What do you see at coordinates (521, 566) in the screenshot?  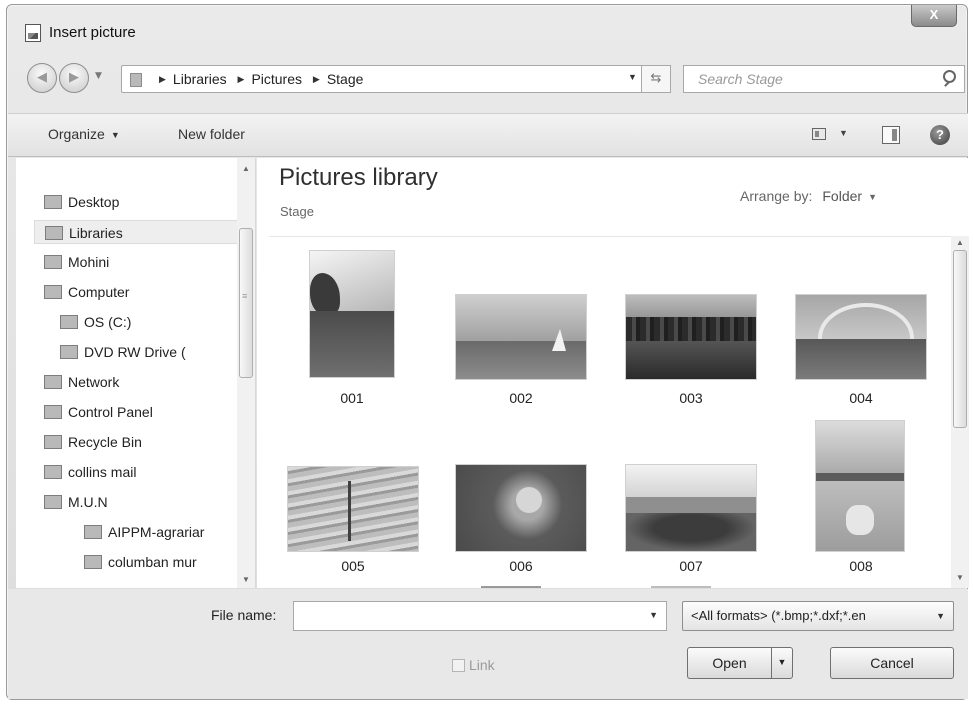 I see `file-name-006: 006` at bounding box center [521, 566].